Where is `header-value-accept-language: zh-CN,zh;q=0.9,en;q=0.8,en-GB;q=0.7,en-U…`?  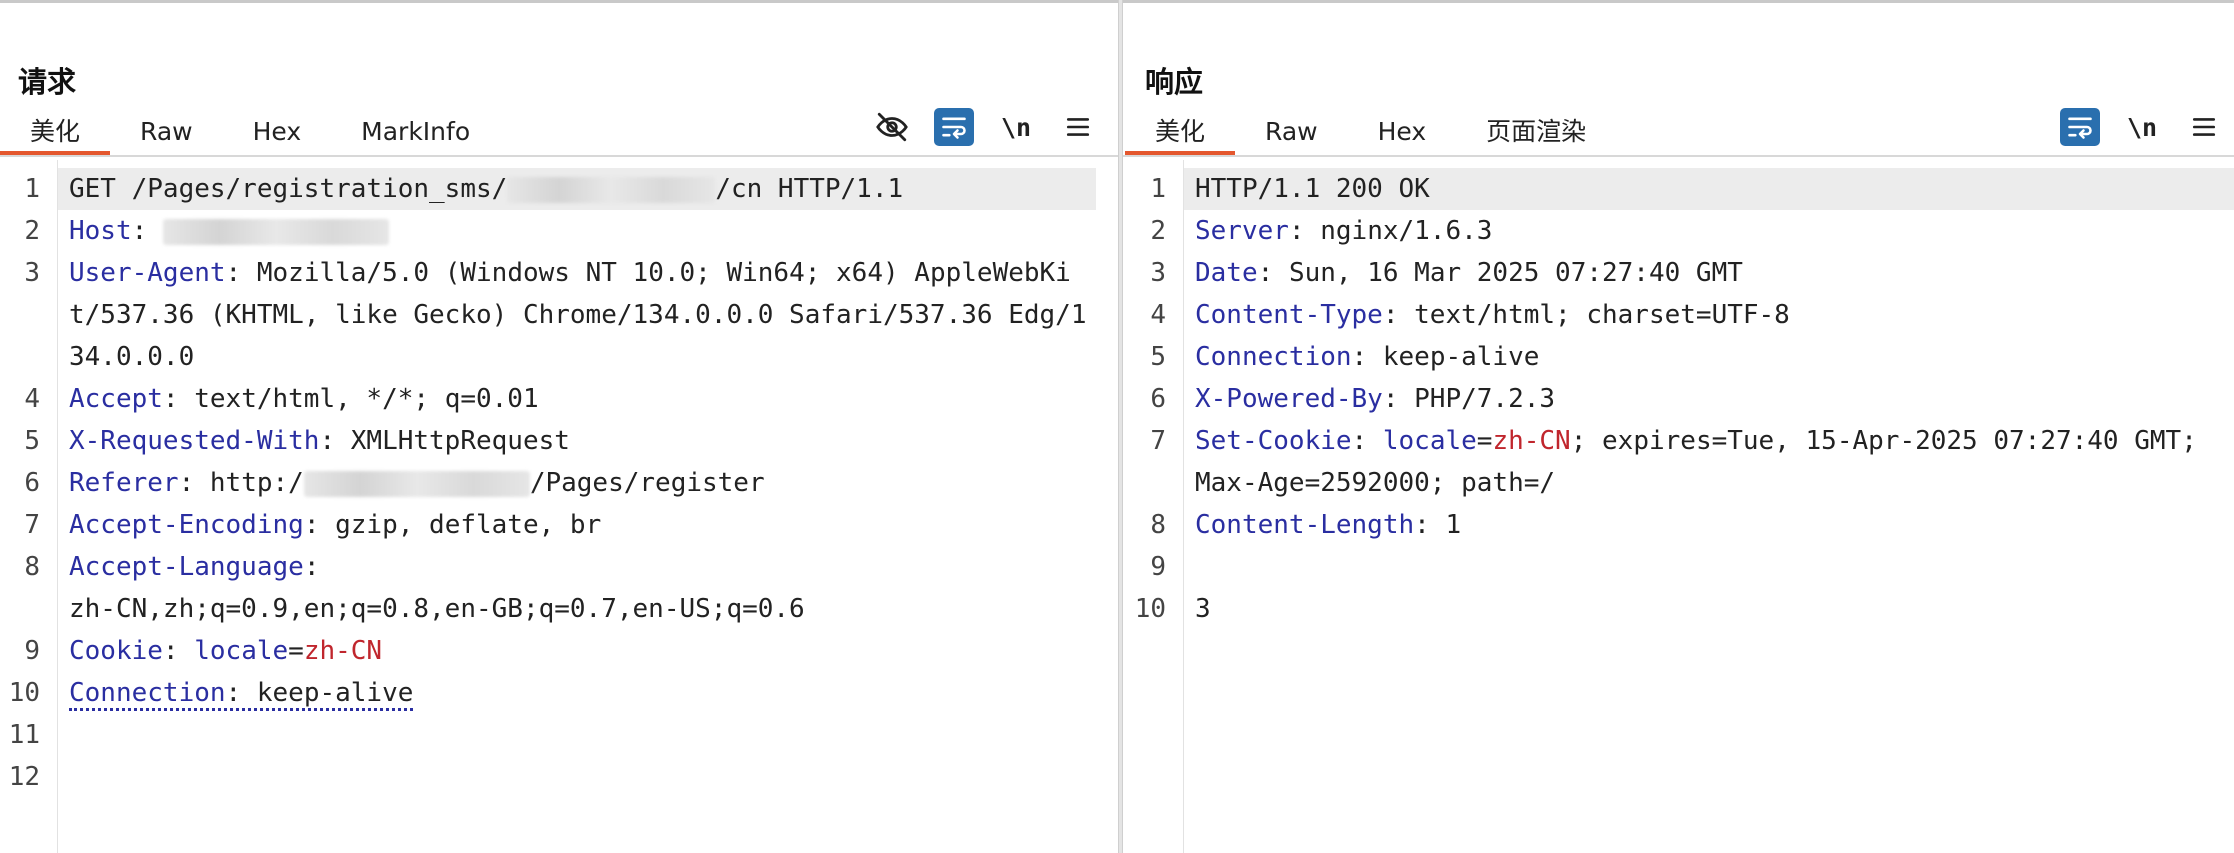
header-value-accept-language: zh-CN,zh;q=0.9,en;q=0.8,en-GB;q=0.7,en-U… is located at coordinates (437, 609).